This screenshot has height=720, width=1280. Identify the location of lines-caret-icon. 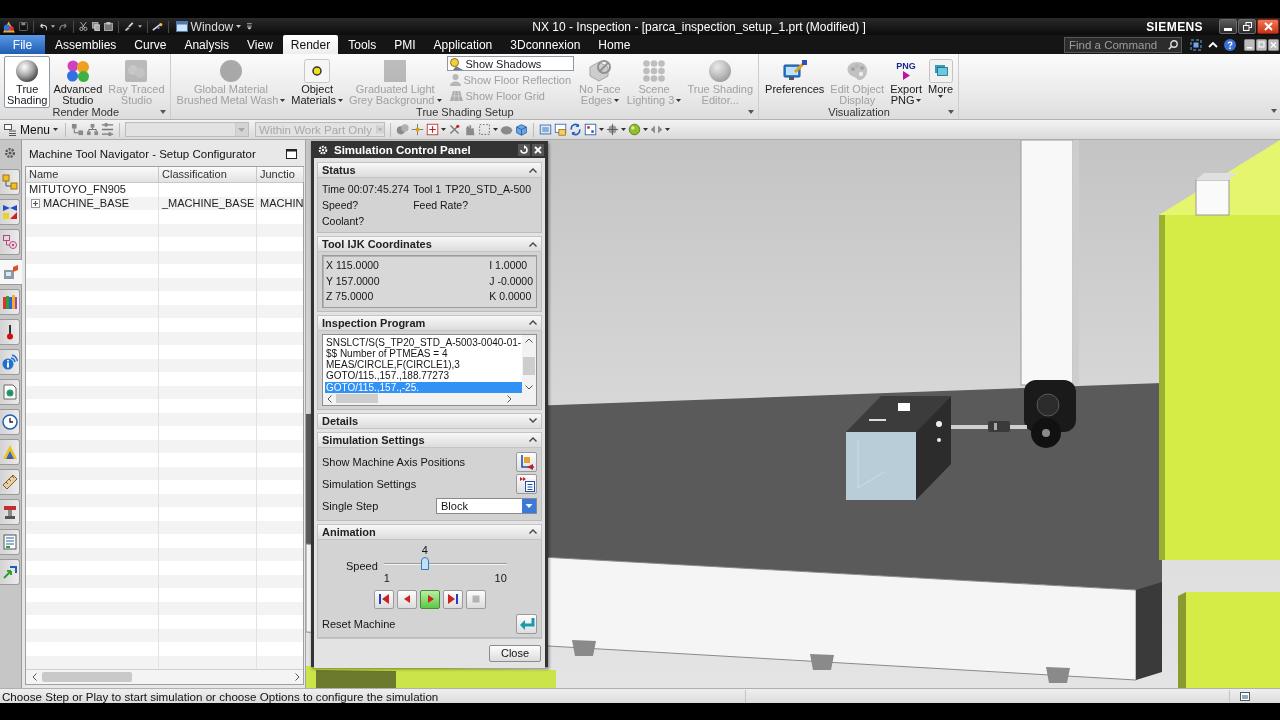
(250, 26).